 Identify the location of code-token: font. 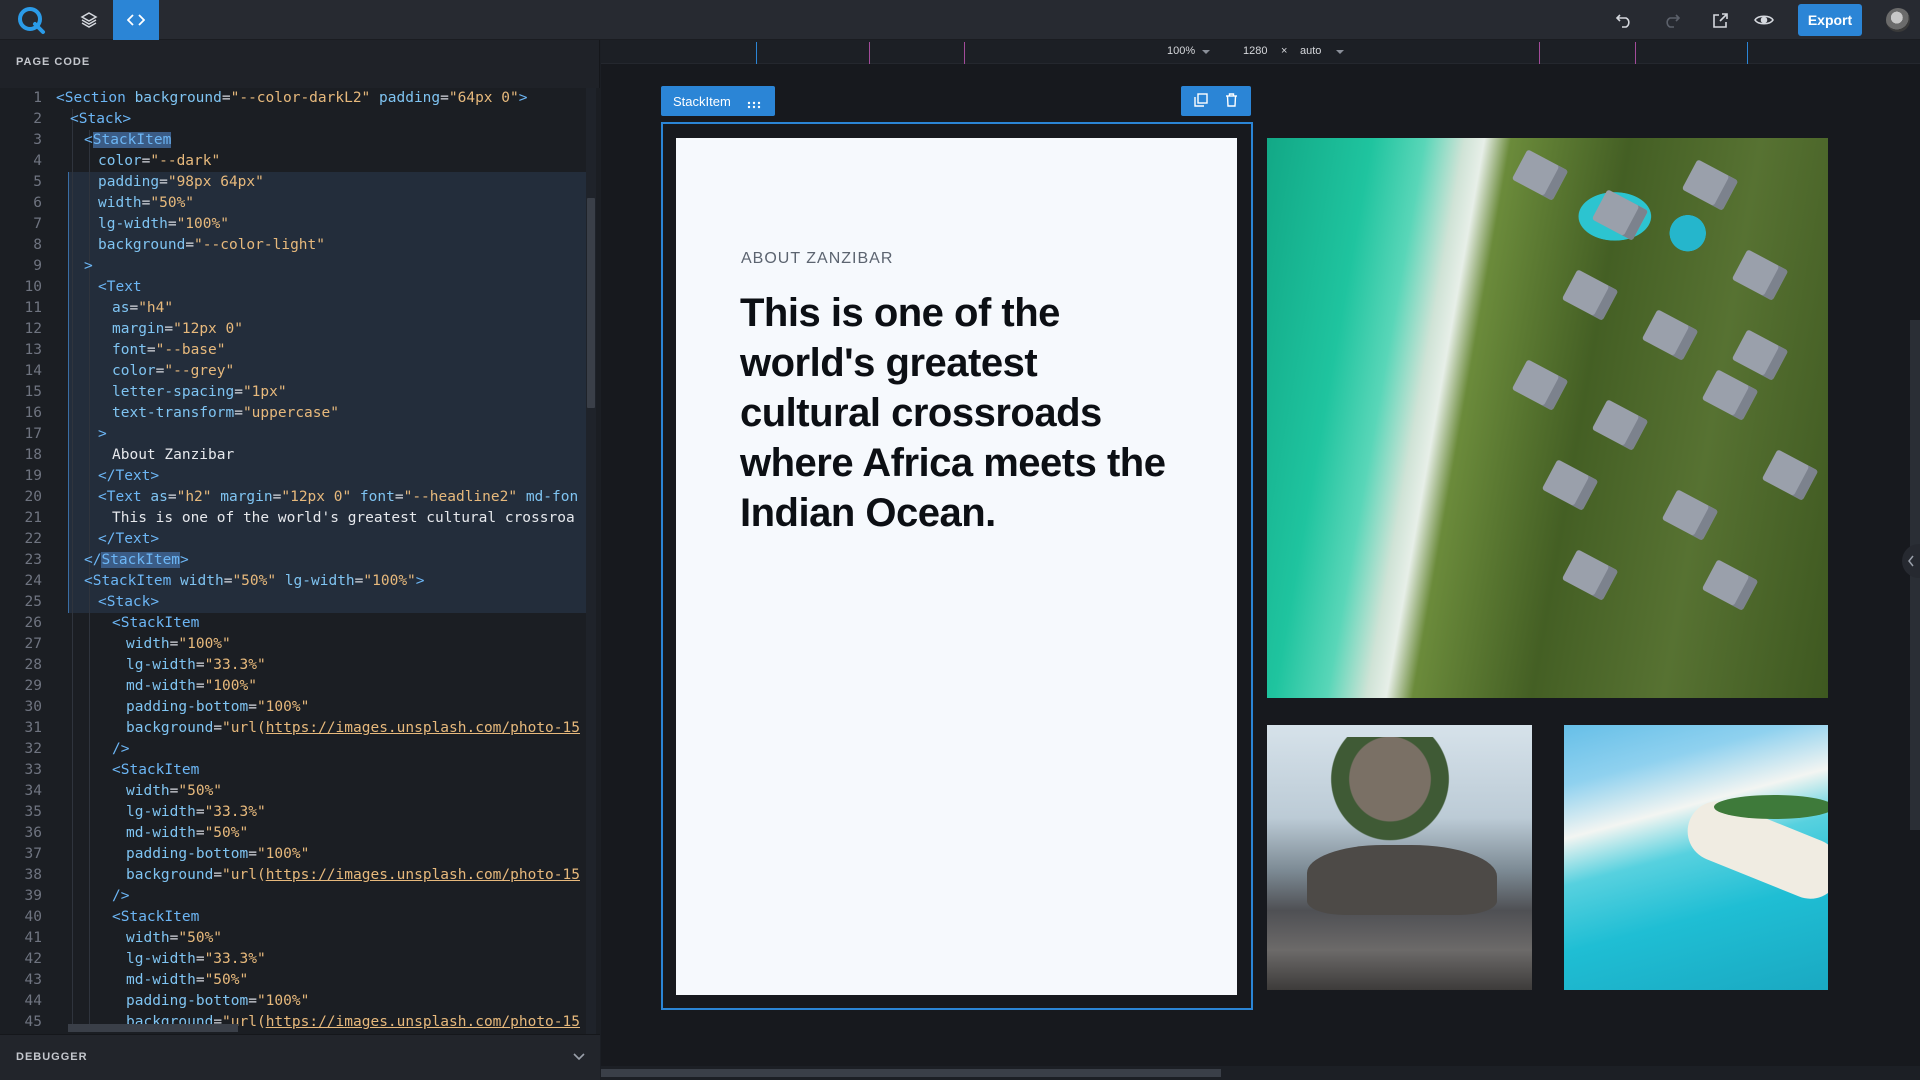
(129, 350).